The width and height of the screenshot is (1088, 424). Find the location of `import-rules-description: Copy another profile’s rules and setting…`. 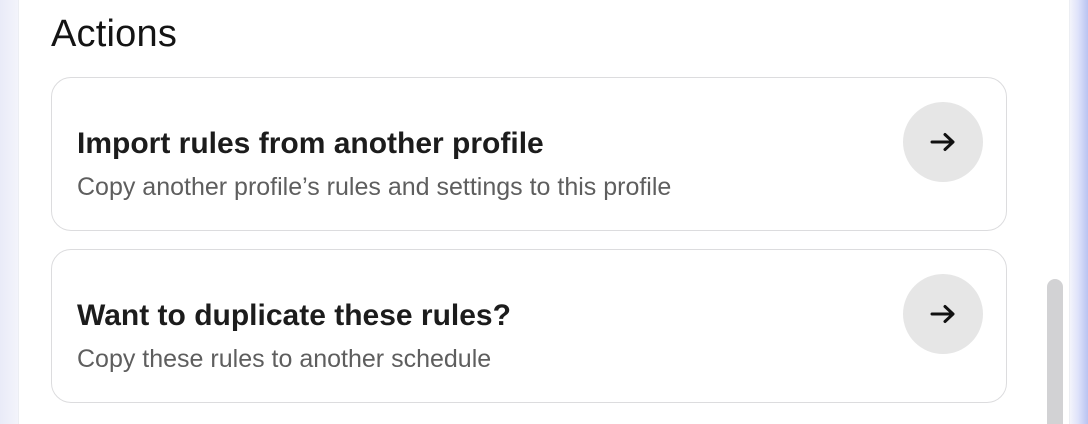

import-rules-description: Copy another profile’s rules and setting… is located at coordinates (374, 187).